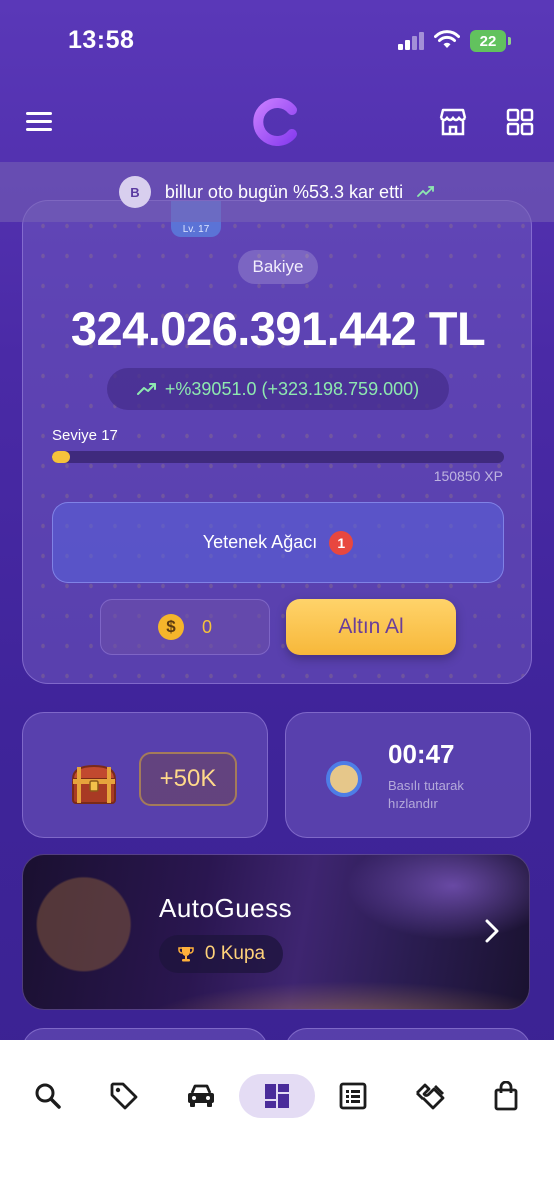 The height and width of the screenshot is (1200, 554). What do you see at coordinates (61, 457) in the screenshot?
I see `level-progress-fill` at bounding box center [61, 457].